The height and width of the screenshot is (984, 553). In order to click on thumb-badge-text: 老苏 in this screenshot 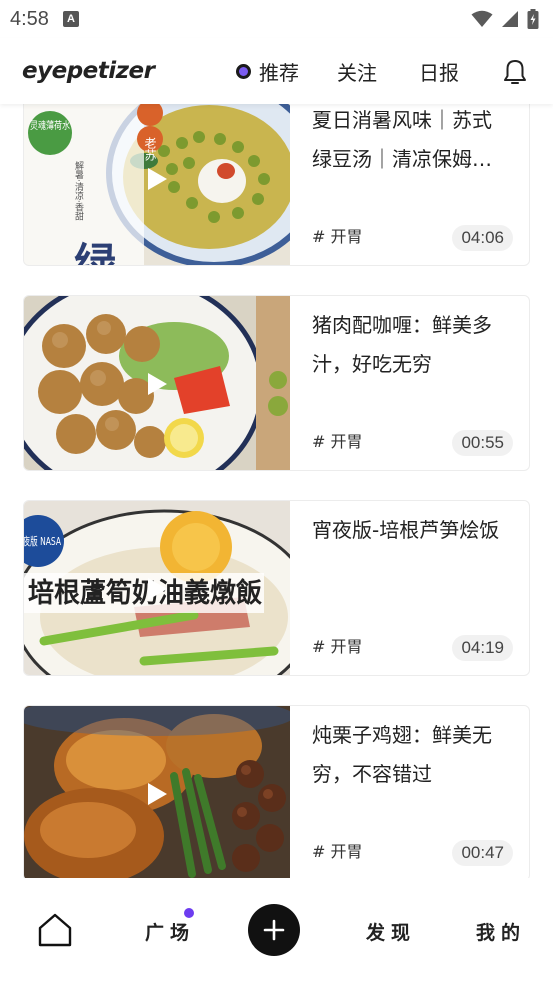, I will do `click(150, 149)`.